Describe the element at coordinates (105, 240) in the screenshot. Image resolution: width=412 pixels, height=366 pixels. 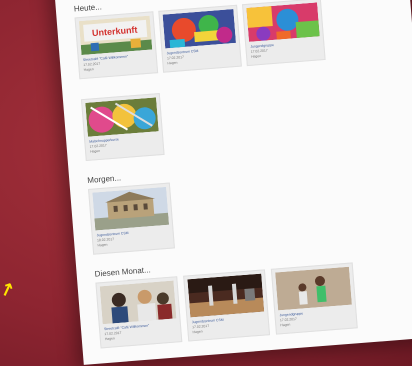
I see `event-date: 18.02.2017` at that location.